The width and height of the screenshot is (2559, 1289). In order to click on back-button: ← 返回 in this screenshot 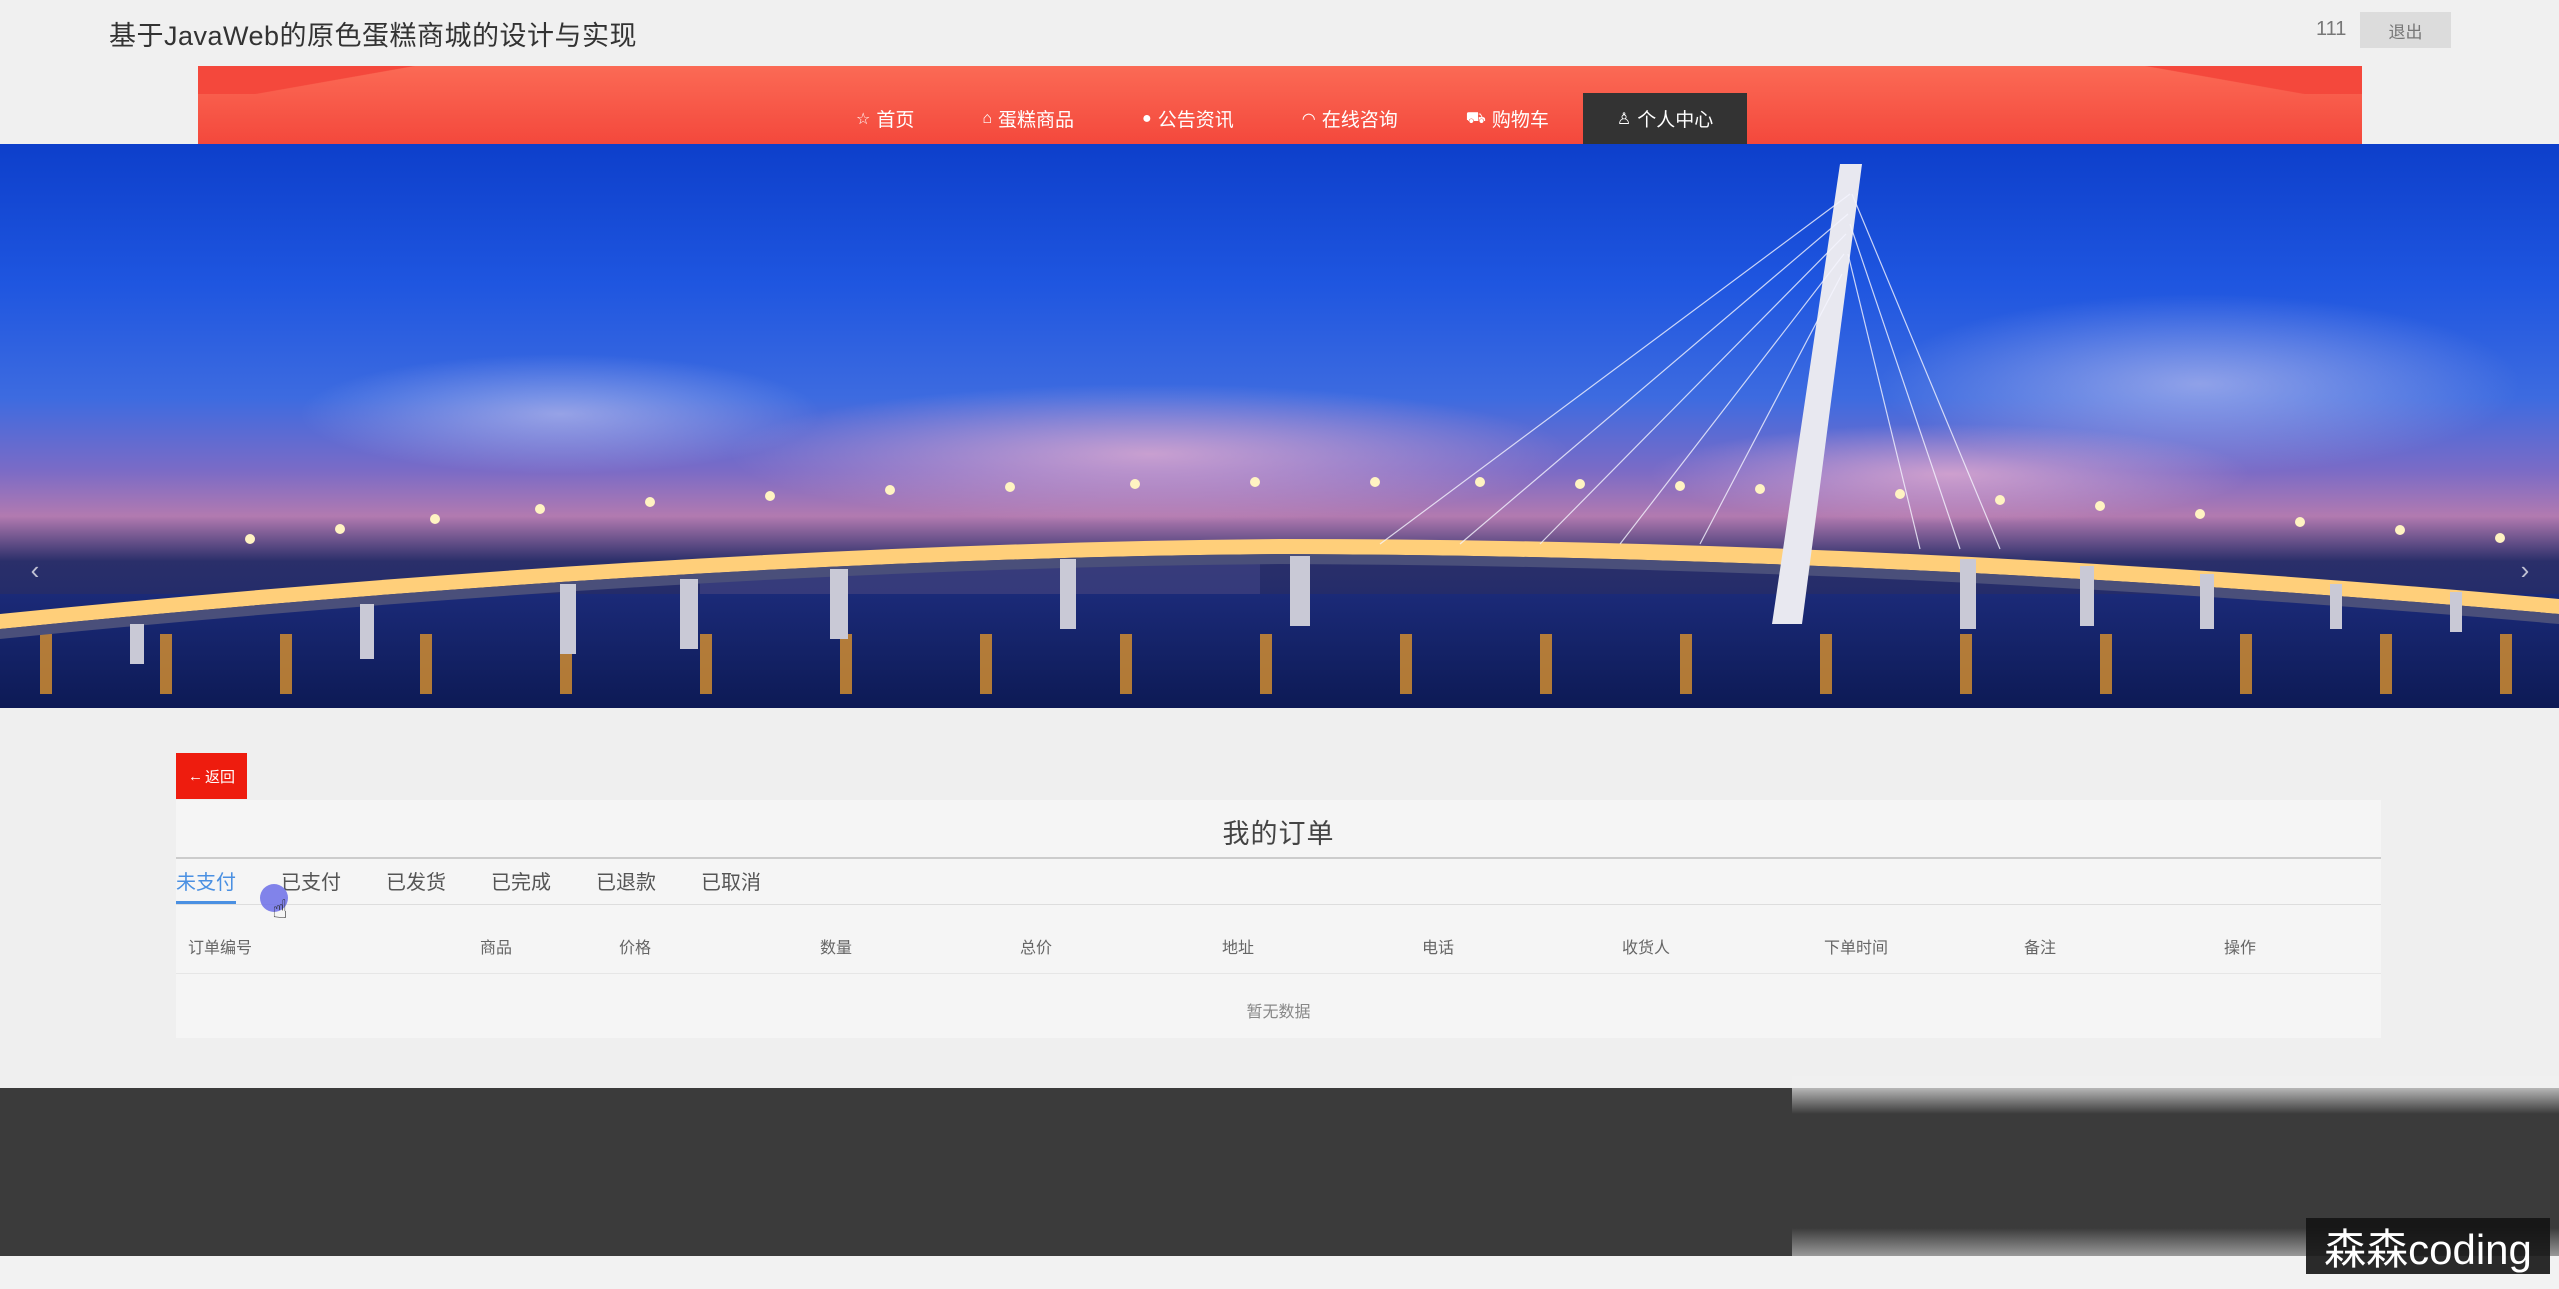, I will do `click(211, 776)`.